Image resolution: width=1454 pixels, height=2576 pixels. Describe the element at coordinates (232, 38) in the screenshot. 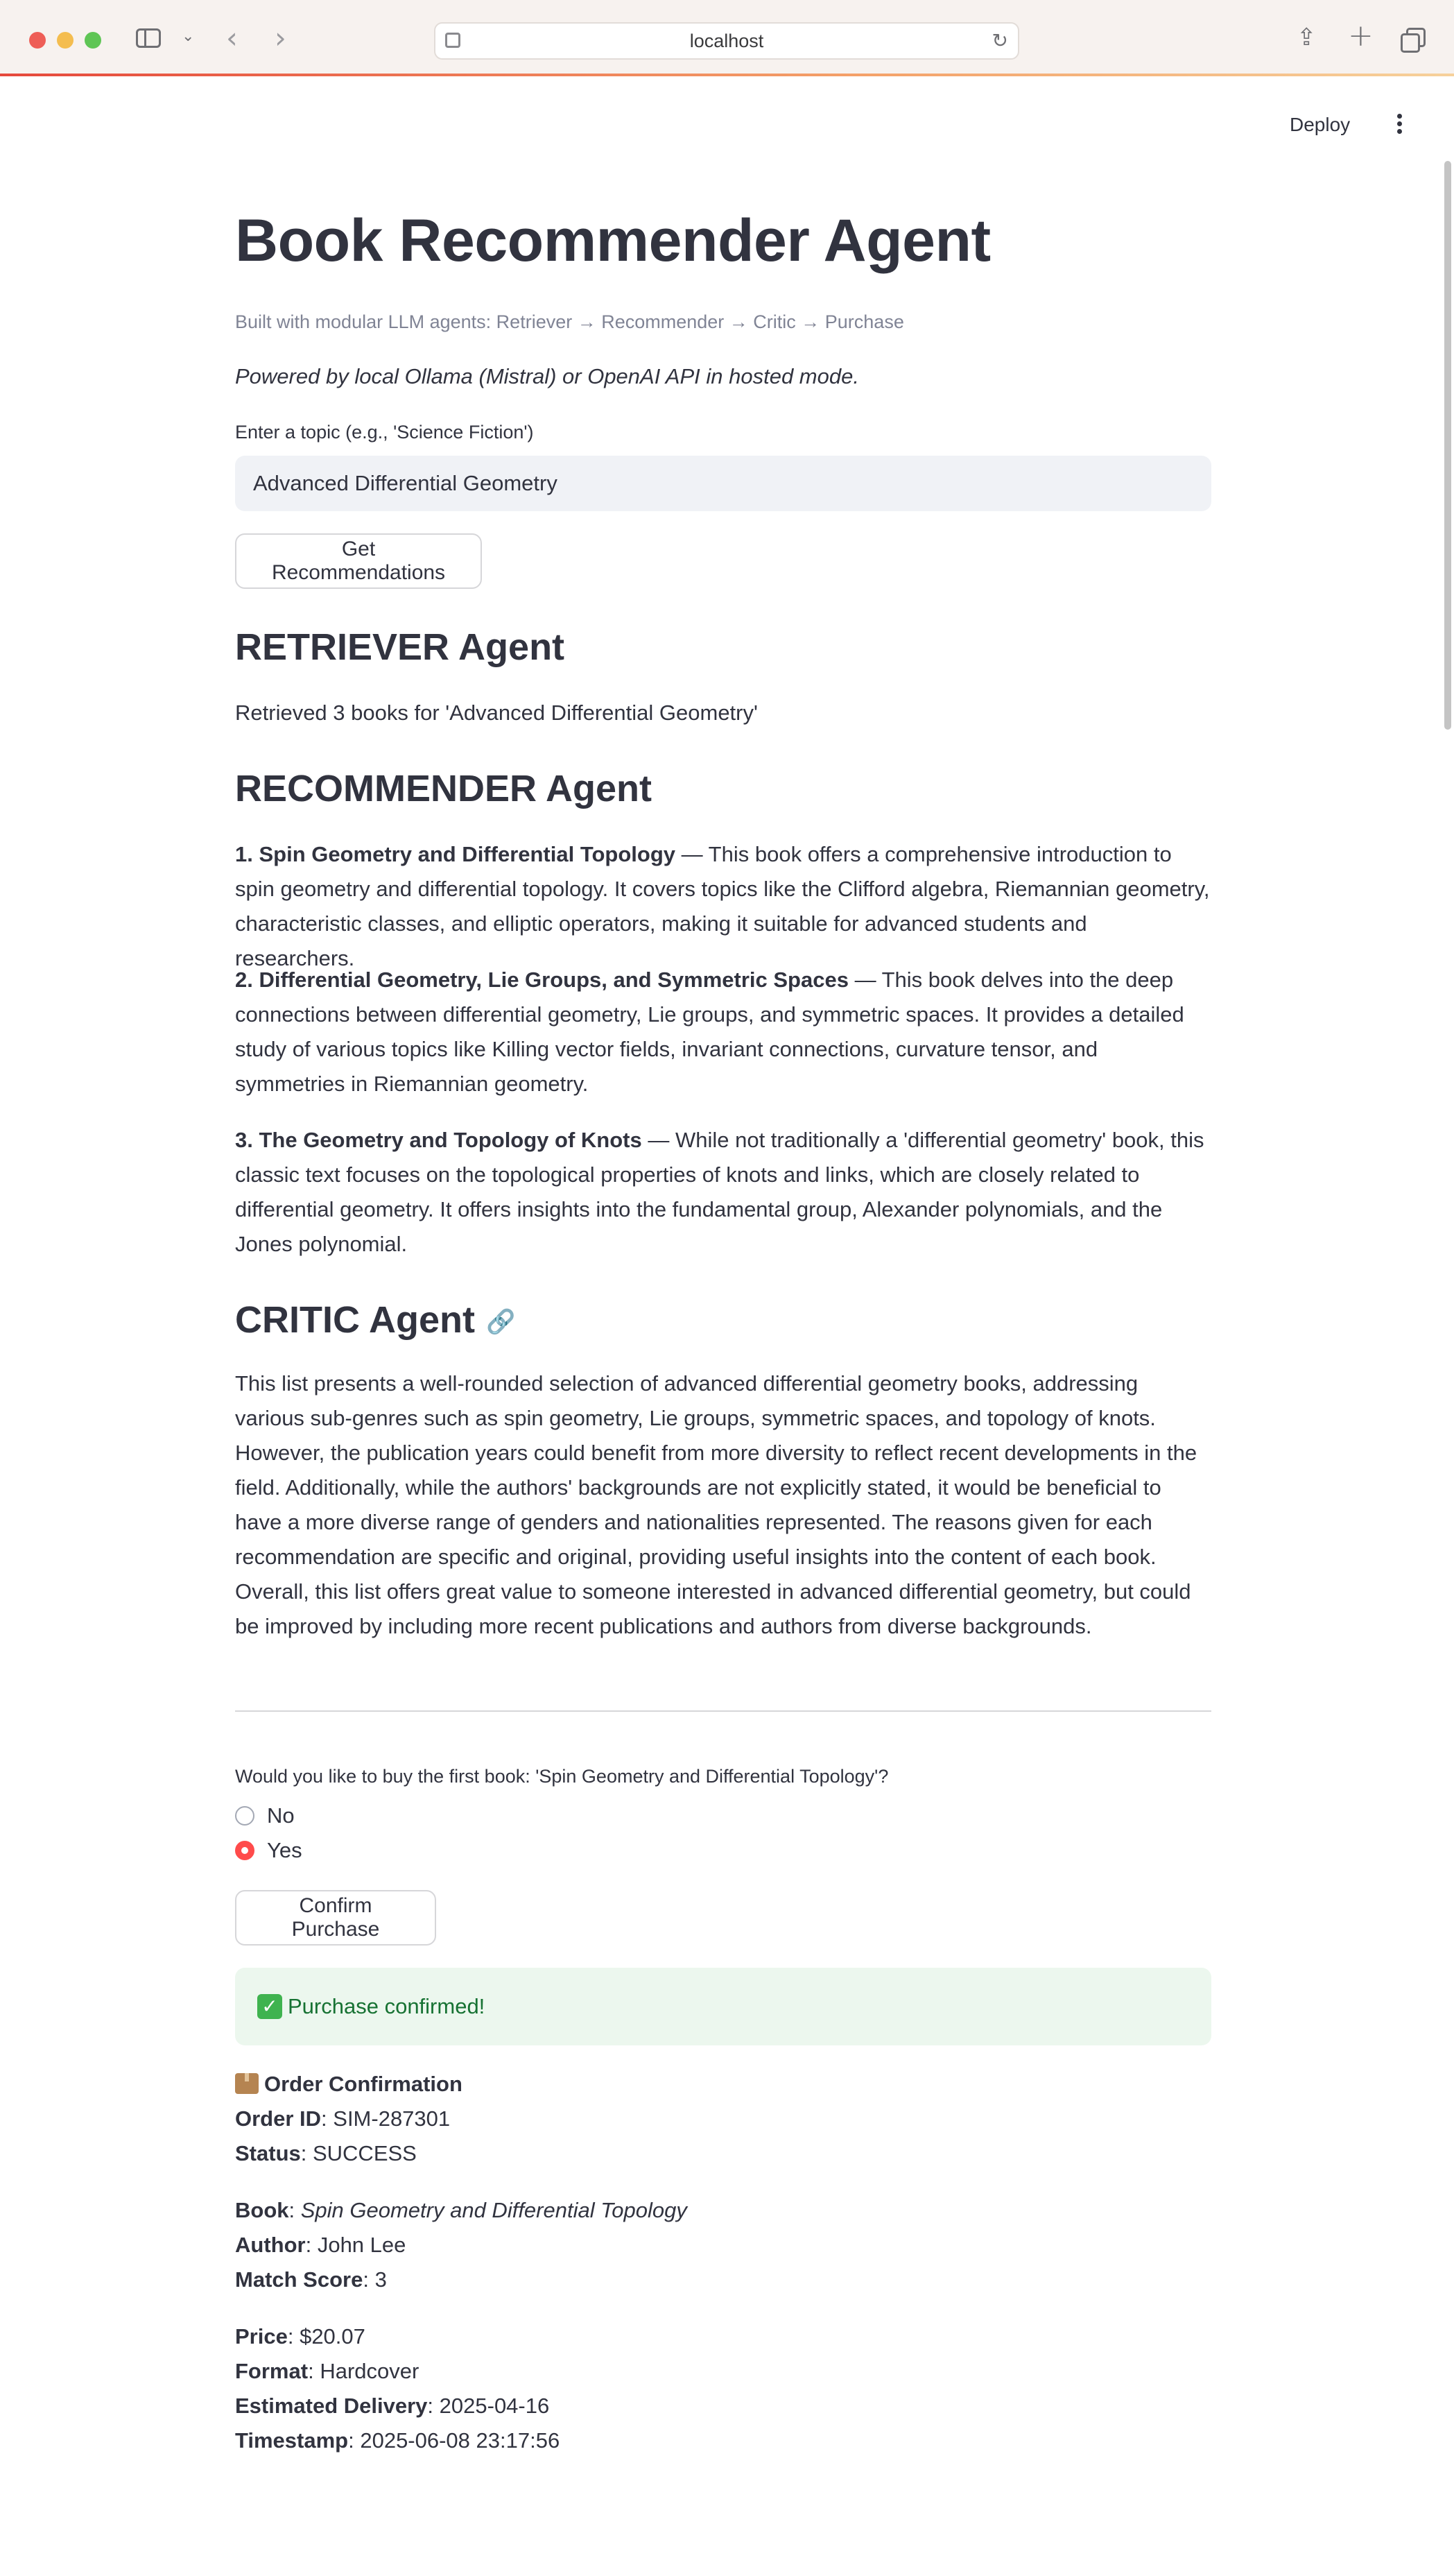

I see `back-arrow-icon: ‹` at that location.